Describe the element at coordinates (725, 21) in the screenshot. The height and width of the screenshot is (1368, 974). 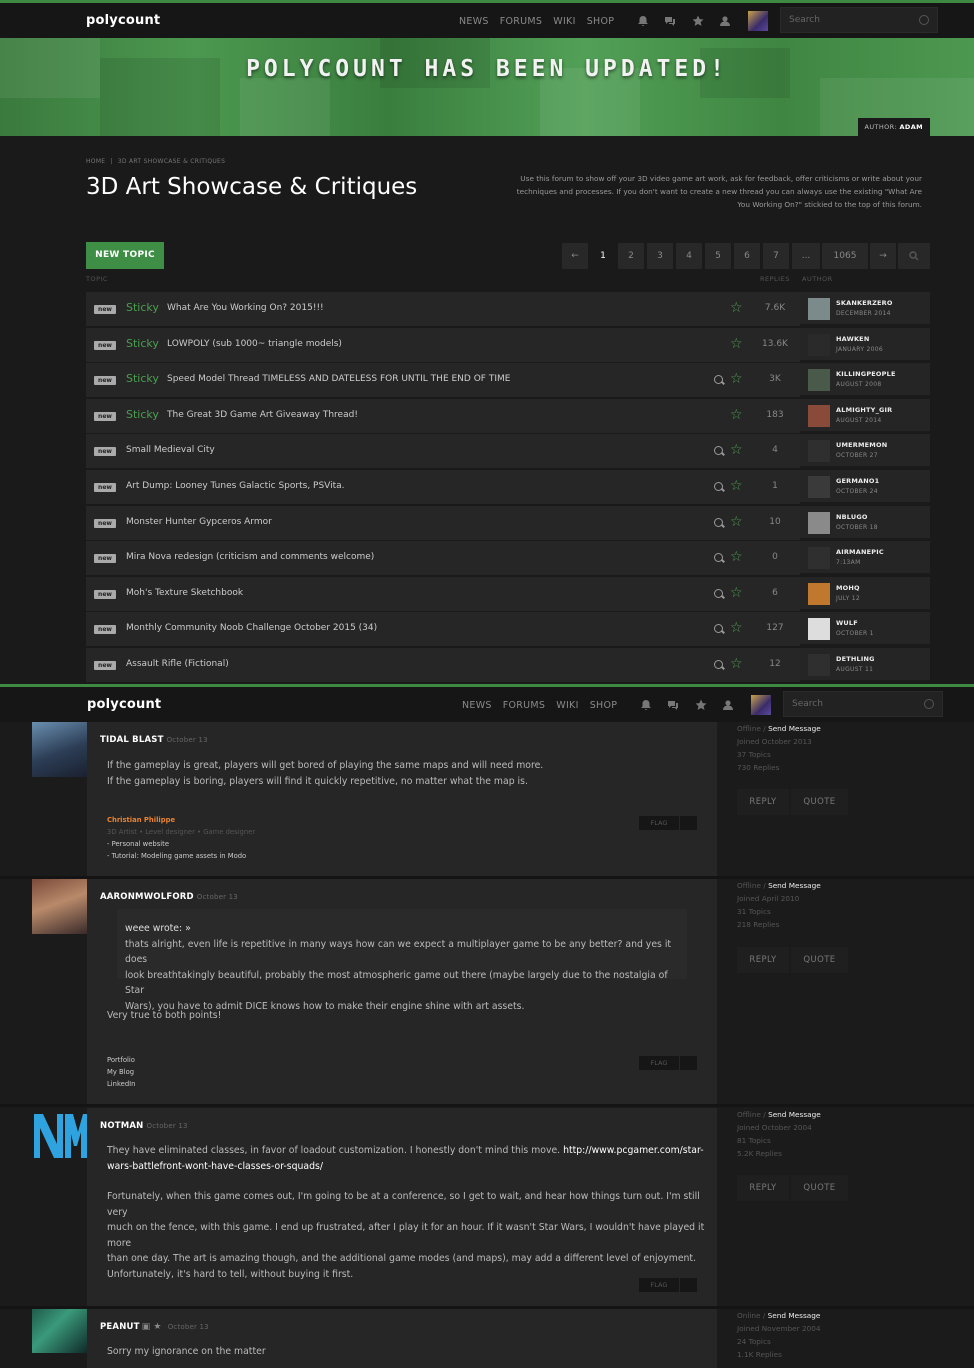
I see `user-icon` at that location.